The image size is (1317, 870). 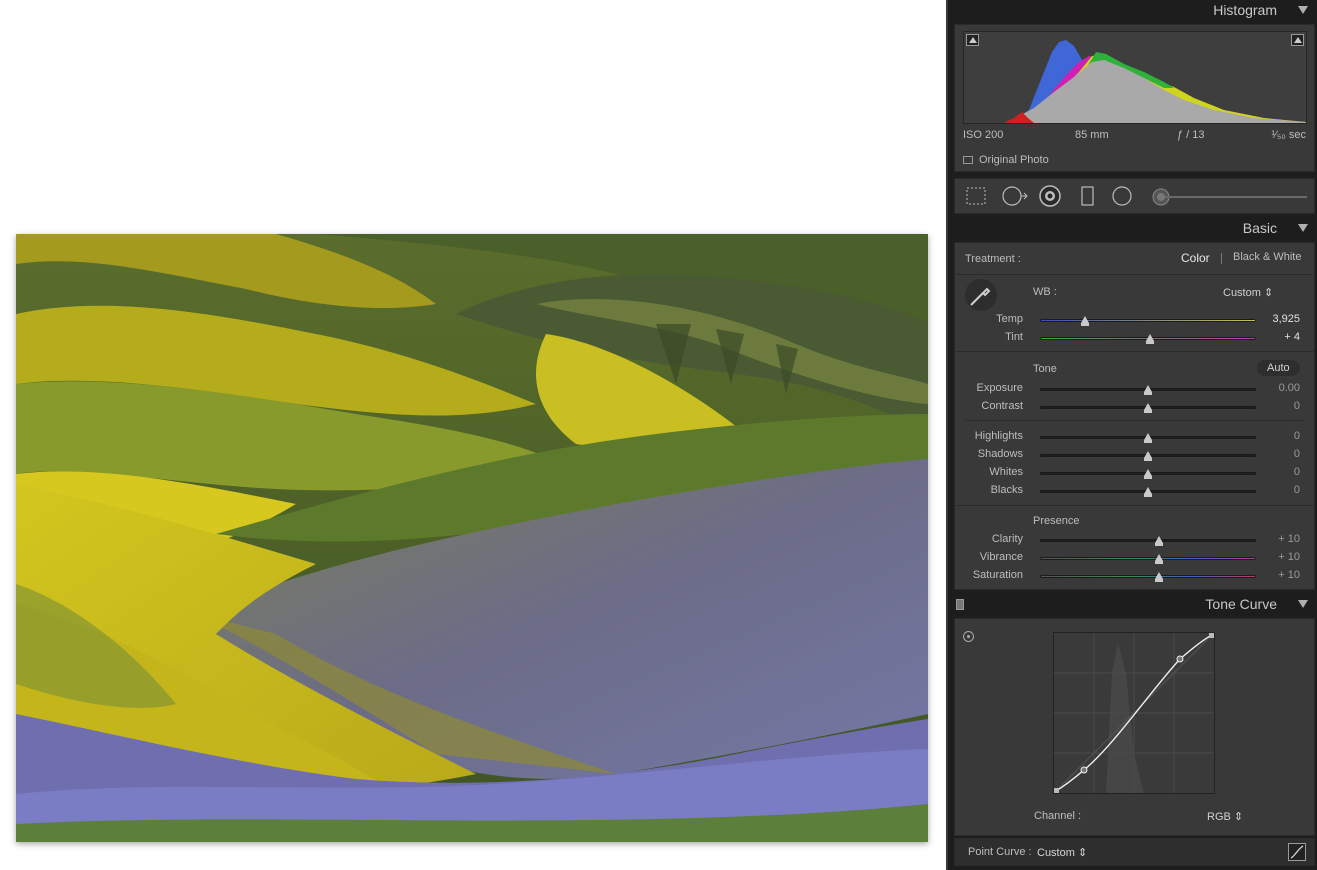 What do you see at coordinates (960, 604) in the screenshot?
I see `panel-toggle-switch` at bounding box center [960, 604].